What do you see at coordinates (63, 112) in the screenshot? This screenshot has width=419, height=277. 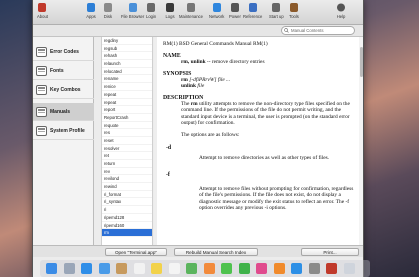 I see `sidebar-item-manuals: Manuals` at bounding box center [63, 112].